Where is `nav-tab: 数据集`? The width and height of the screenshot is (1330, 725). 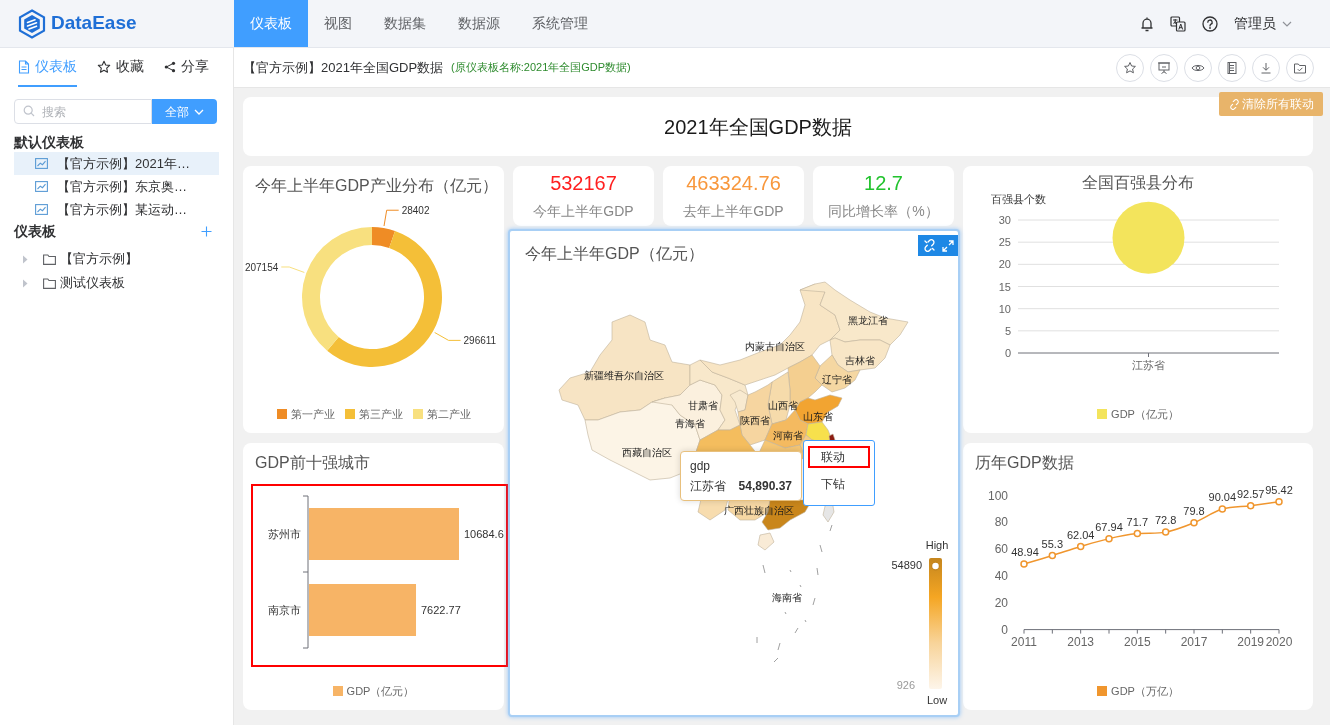 nav-tab: 数据集 is located at coordinates (405, 23).